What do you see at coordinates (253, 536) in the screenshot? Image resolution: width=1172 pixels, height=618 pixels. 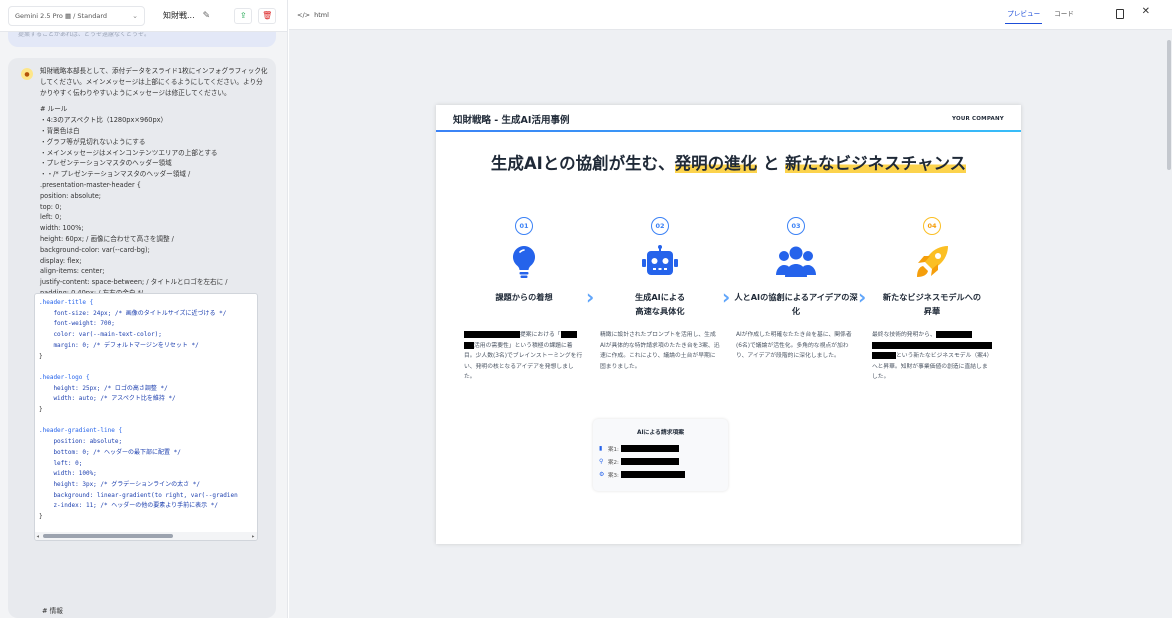 I see `scroll-right-icon: ▸` at bounding box center [253, 536].